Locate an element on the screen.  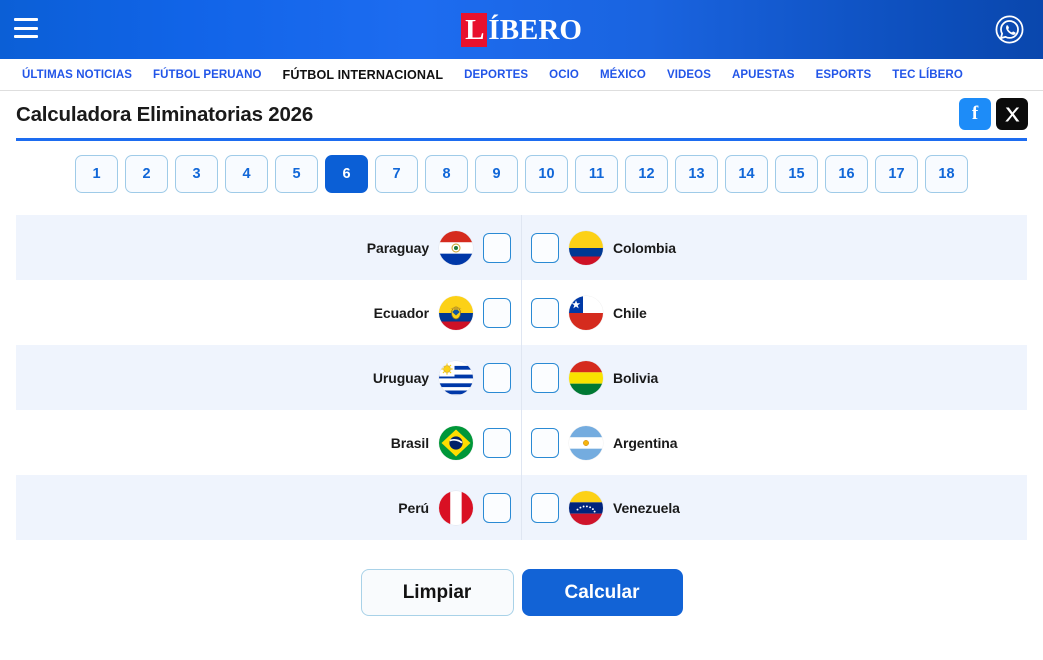
page-button-1: 1 is located at coordinates (96, 174).